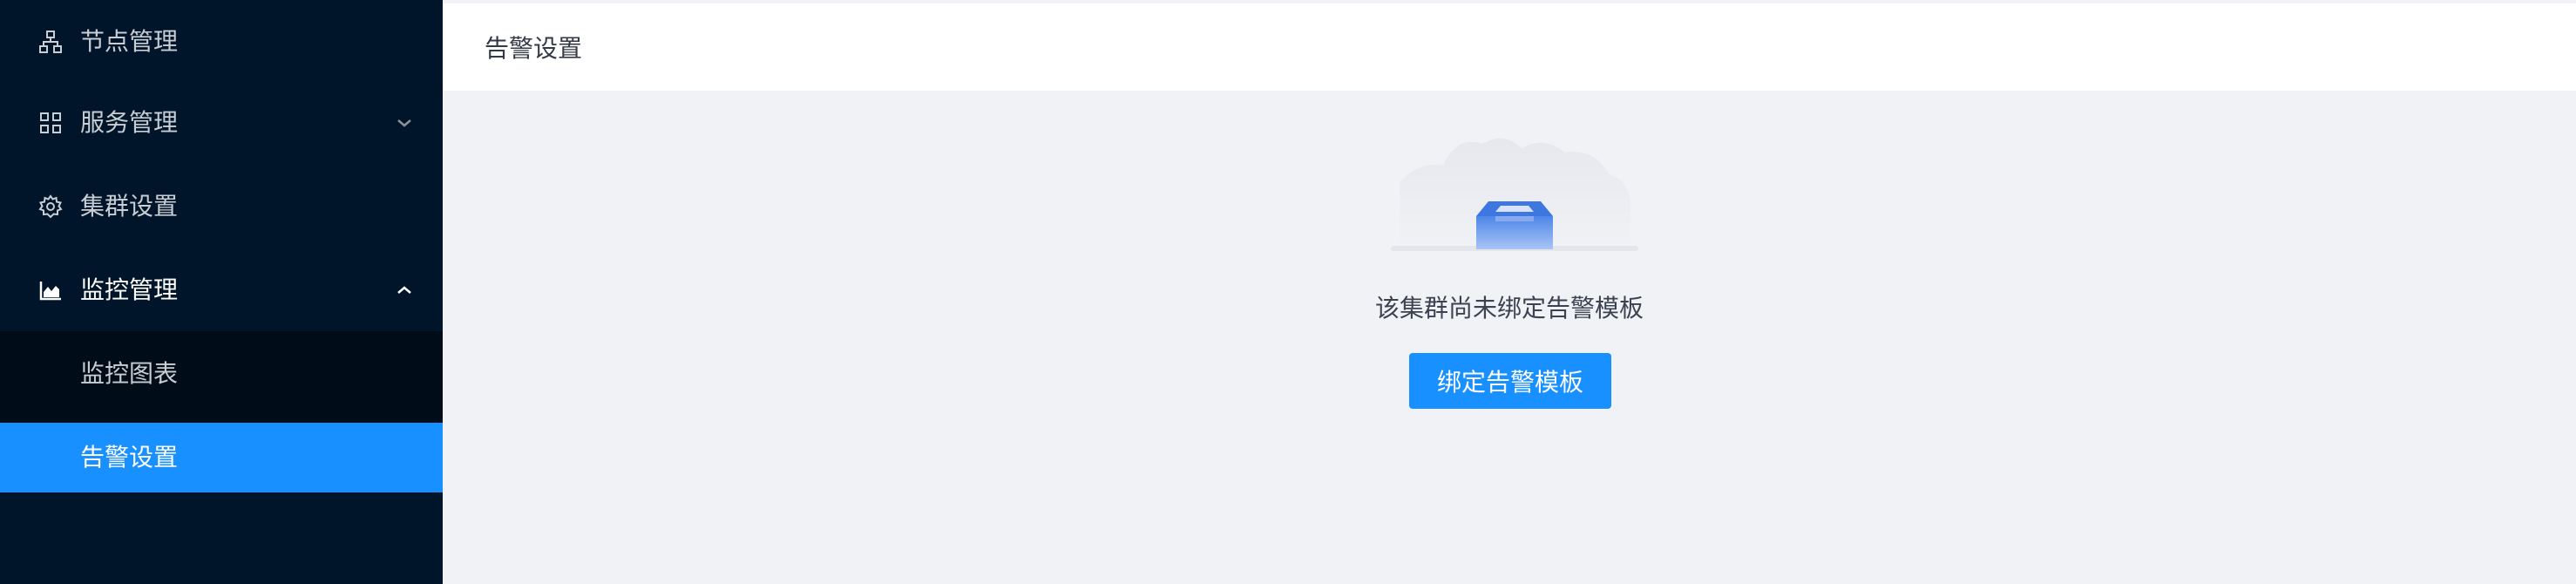 The width and height of the screenshot is (2576, 584). Describe the element at coordinates (1510, 381) in the screenshot. I see `bind-alert-template-button: 绑定告警模板` at that location.